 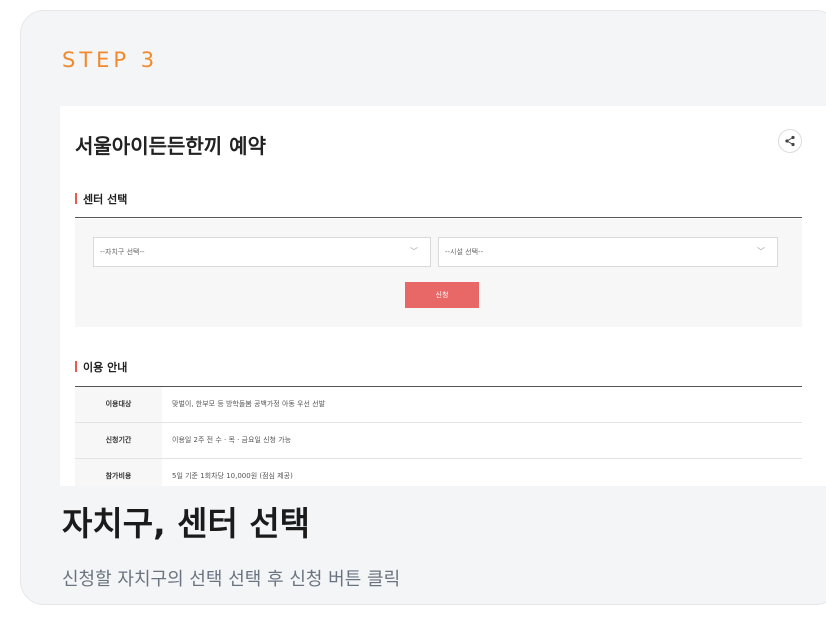 I want to click on row-label: 신청기간, so click(x=118, y=440).